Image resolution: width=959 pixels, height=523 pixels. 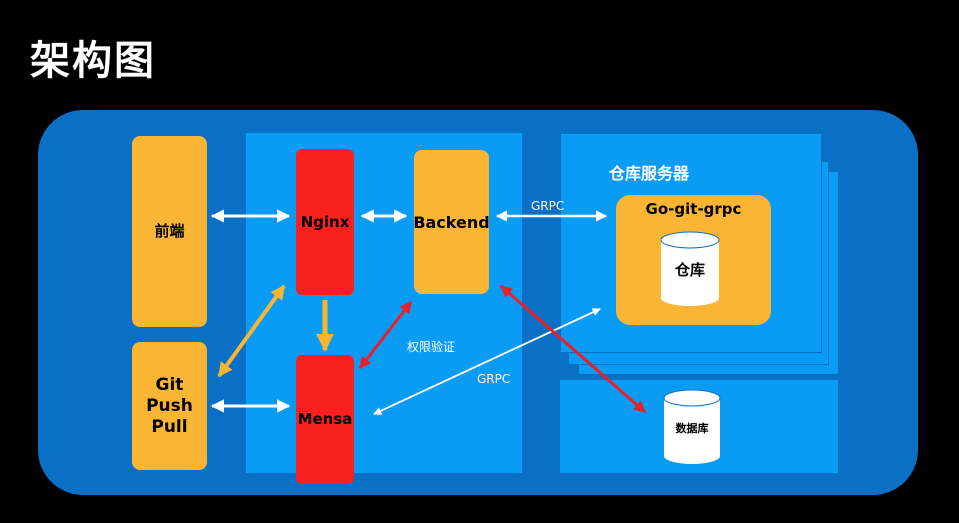 What do you see at coordinates (251, 331) in the screenshot?
I see `arrow-nginx-git` at bounding box center [251, 331].